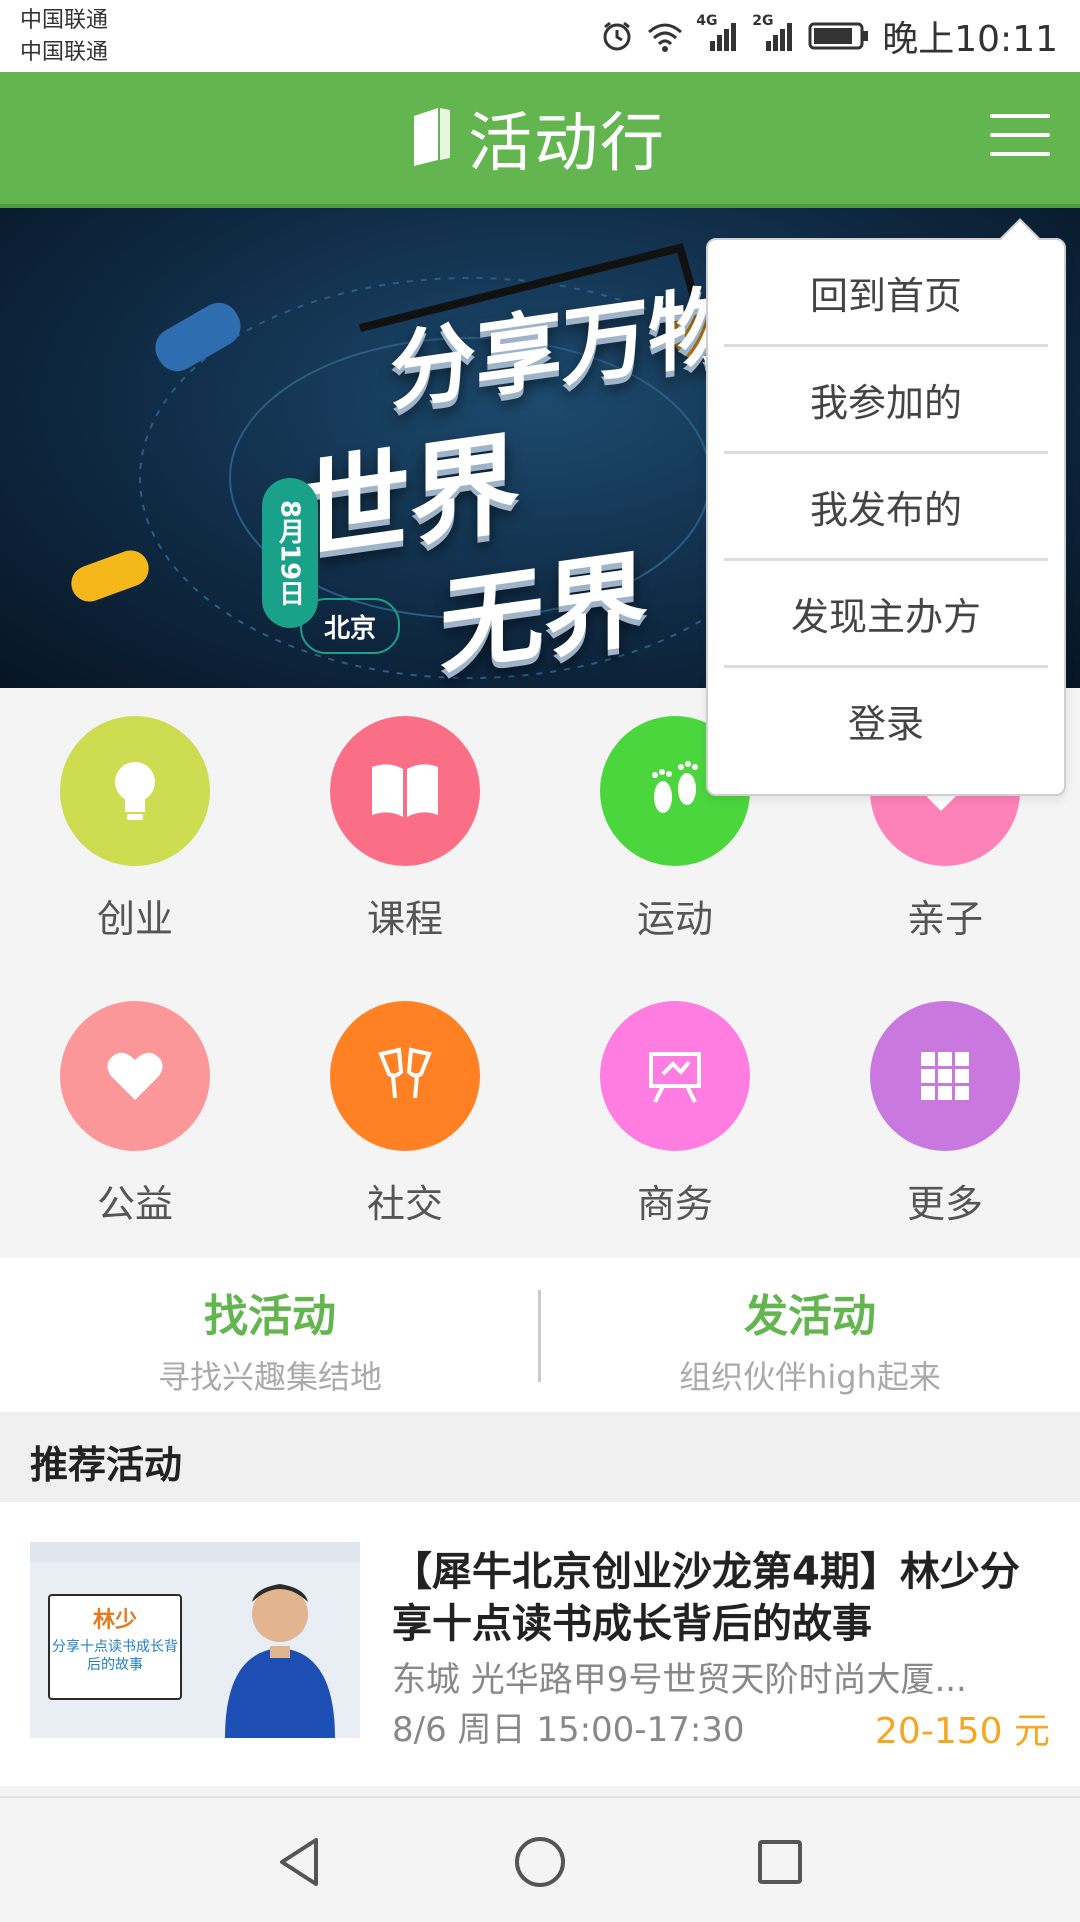  What do you see at coordinates (839, 36) in the screenshot?
I see `battery-icon` at bounding box center [839, 36].